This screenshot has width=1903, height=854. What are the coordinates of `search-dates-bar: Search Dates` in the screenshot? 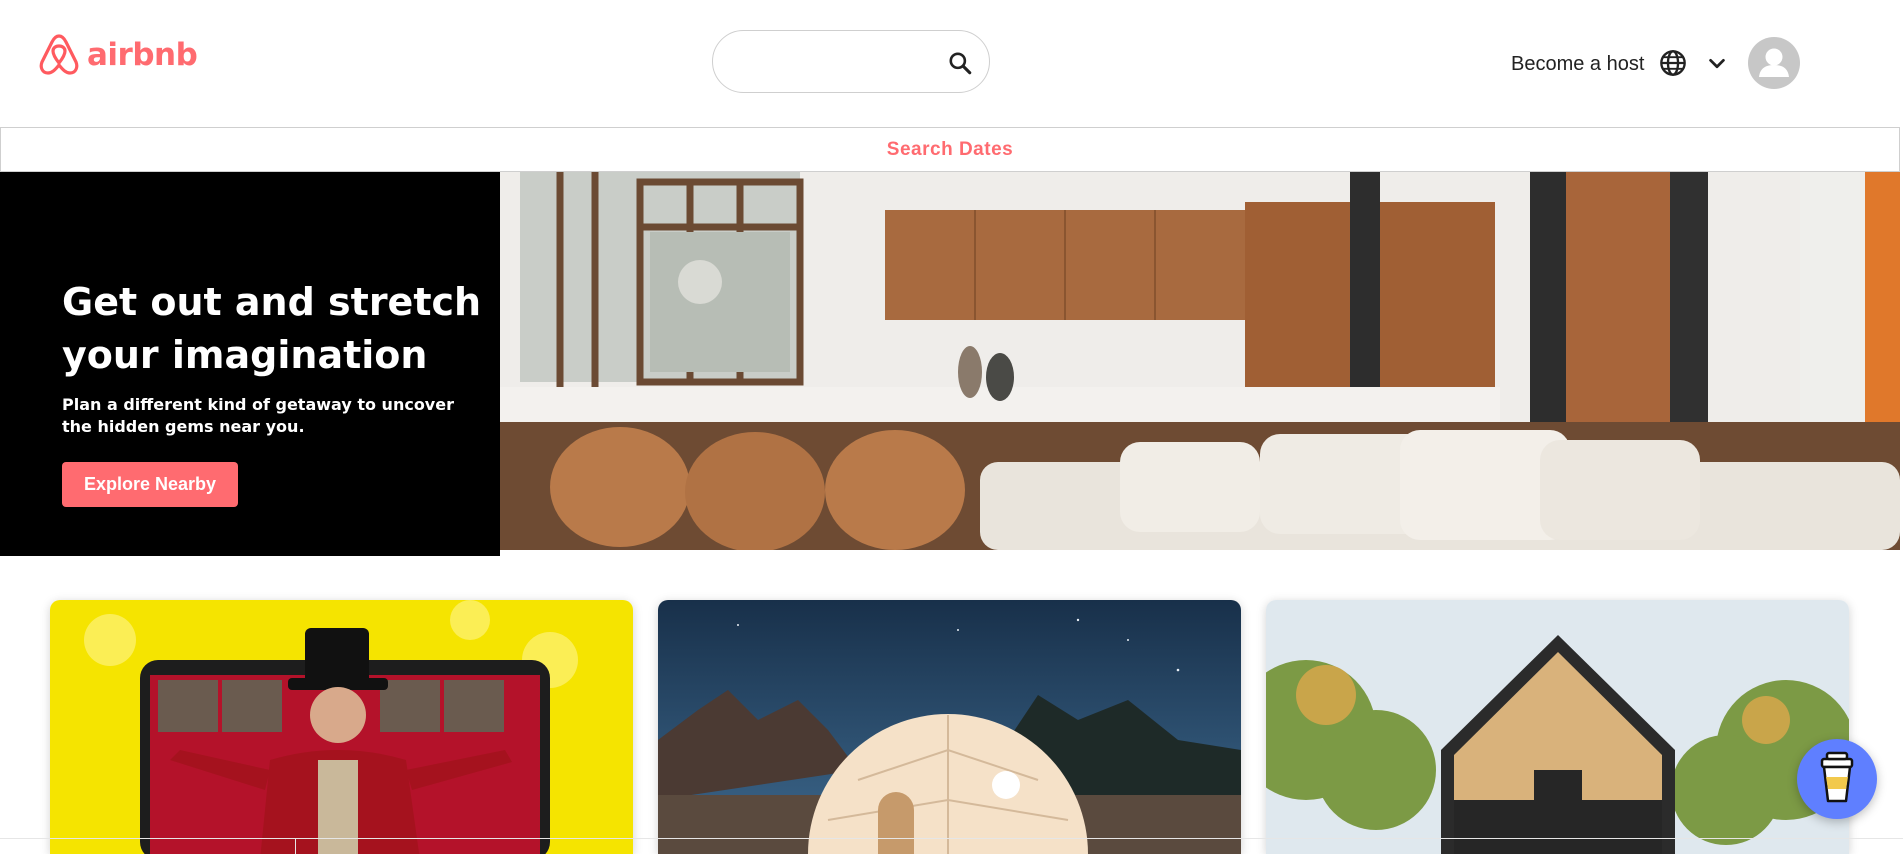 It's located at (950, 149).